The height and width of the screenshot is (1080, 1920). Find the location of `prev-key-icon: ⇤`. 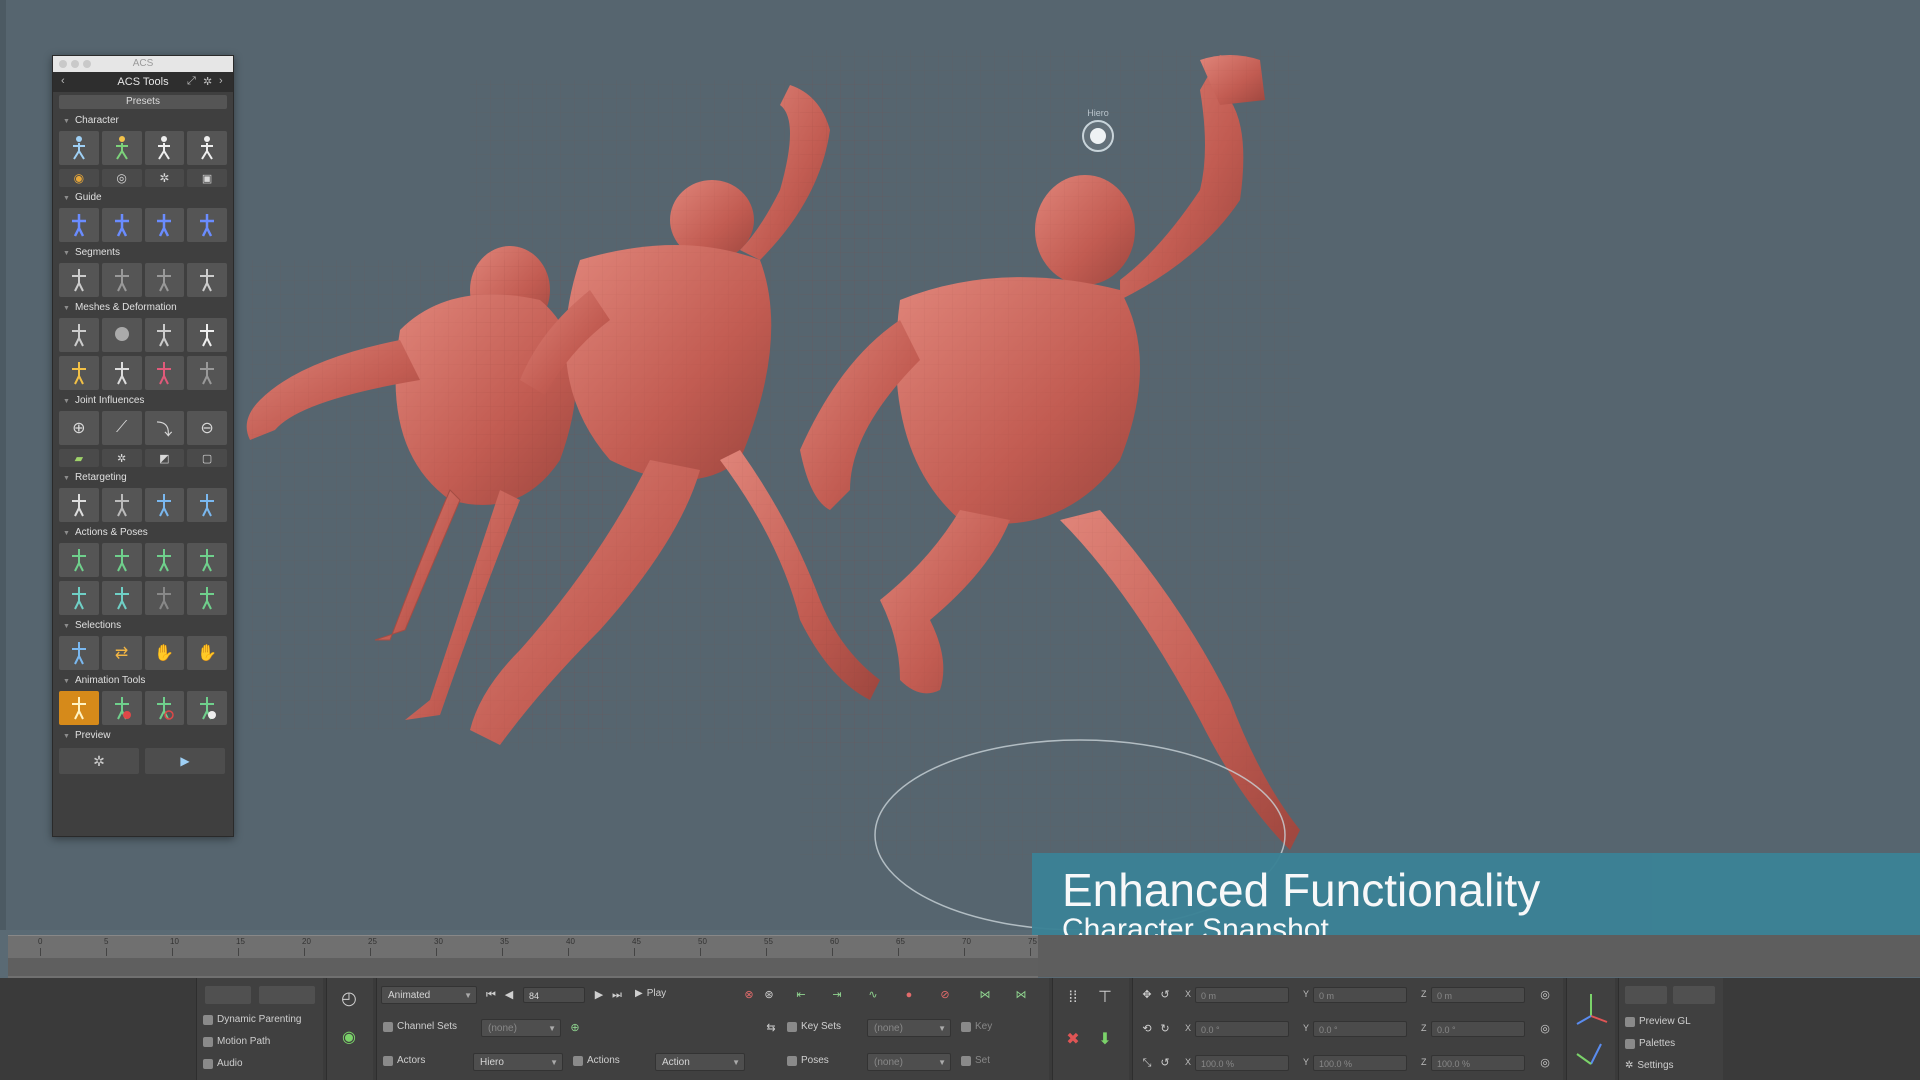

prev-key-icon: ⇤ is located at coordinates (801, 995).